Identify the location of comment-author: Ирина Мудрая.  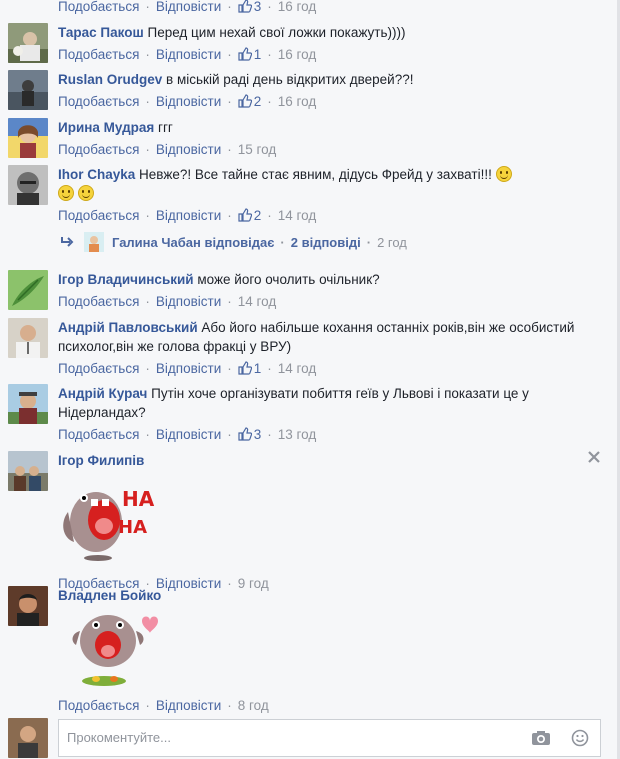
(106, 127).